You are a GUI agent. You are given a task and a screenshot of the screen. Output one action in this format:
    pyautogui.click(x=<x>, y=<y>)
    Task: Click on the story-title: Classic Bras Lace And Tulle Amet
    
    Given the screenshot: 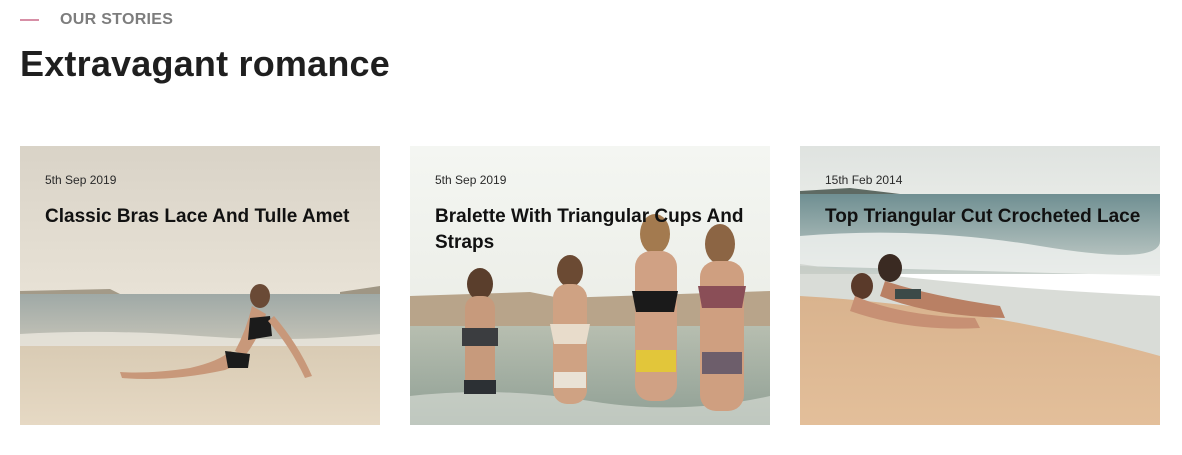 What is the action you would take?
    pyautogui.click(x=205, y=217)
    